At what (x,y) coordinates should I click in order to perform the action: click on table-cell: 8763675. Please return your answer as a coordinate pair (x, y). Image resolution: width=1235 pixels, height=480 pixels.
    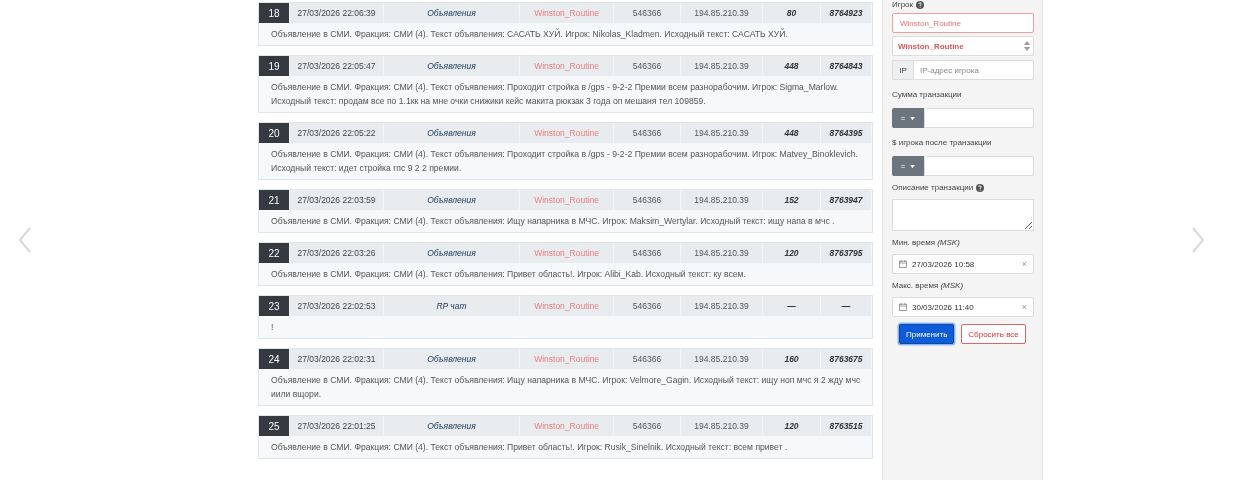
    Looking at the image, I should click on (846, 359).